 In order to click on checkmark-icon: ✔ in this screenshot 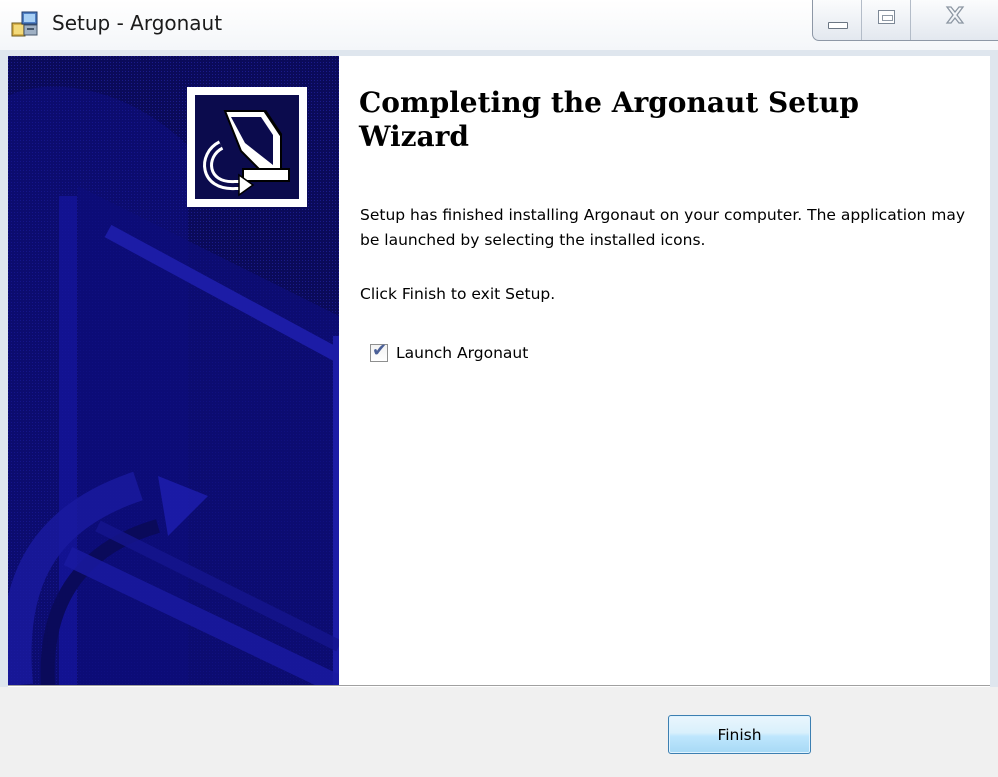, I will do `click(380, 350)`.